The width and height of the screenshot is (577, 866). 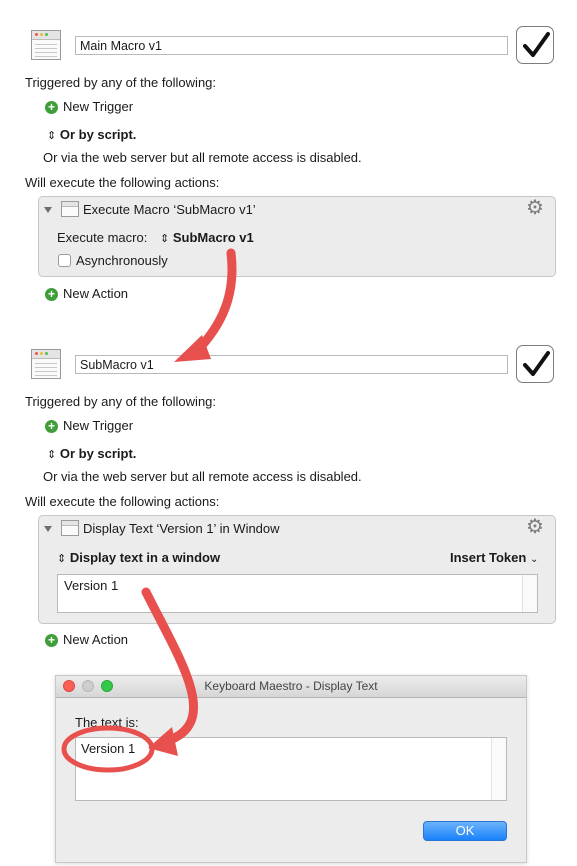 What do you see at coordinates (108, 749) in the screenshot?
I see `annotation-circle` at bounding box center [108, 749].